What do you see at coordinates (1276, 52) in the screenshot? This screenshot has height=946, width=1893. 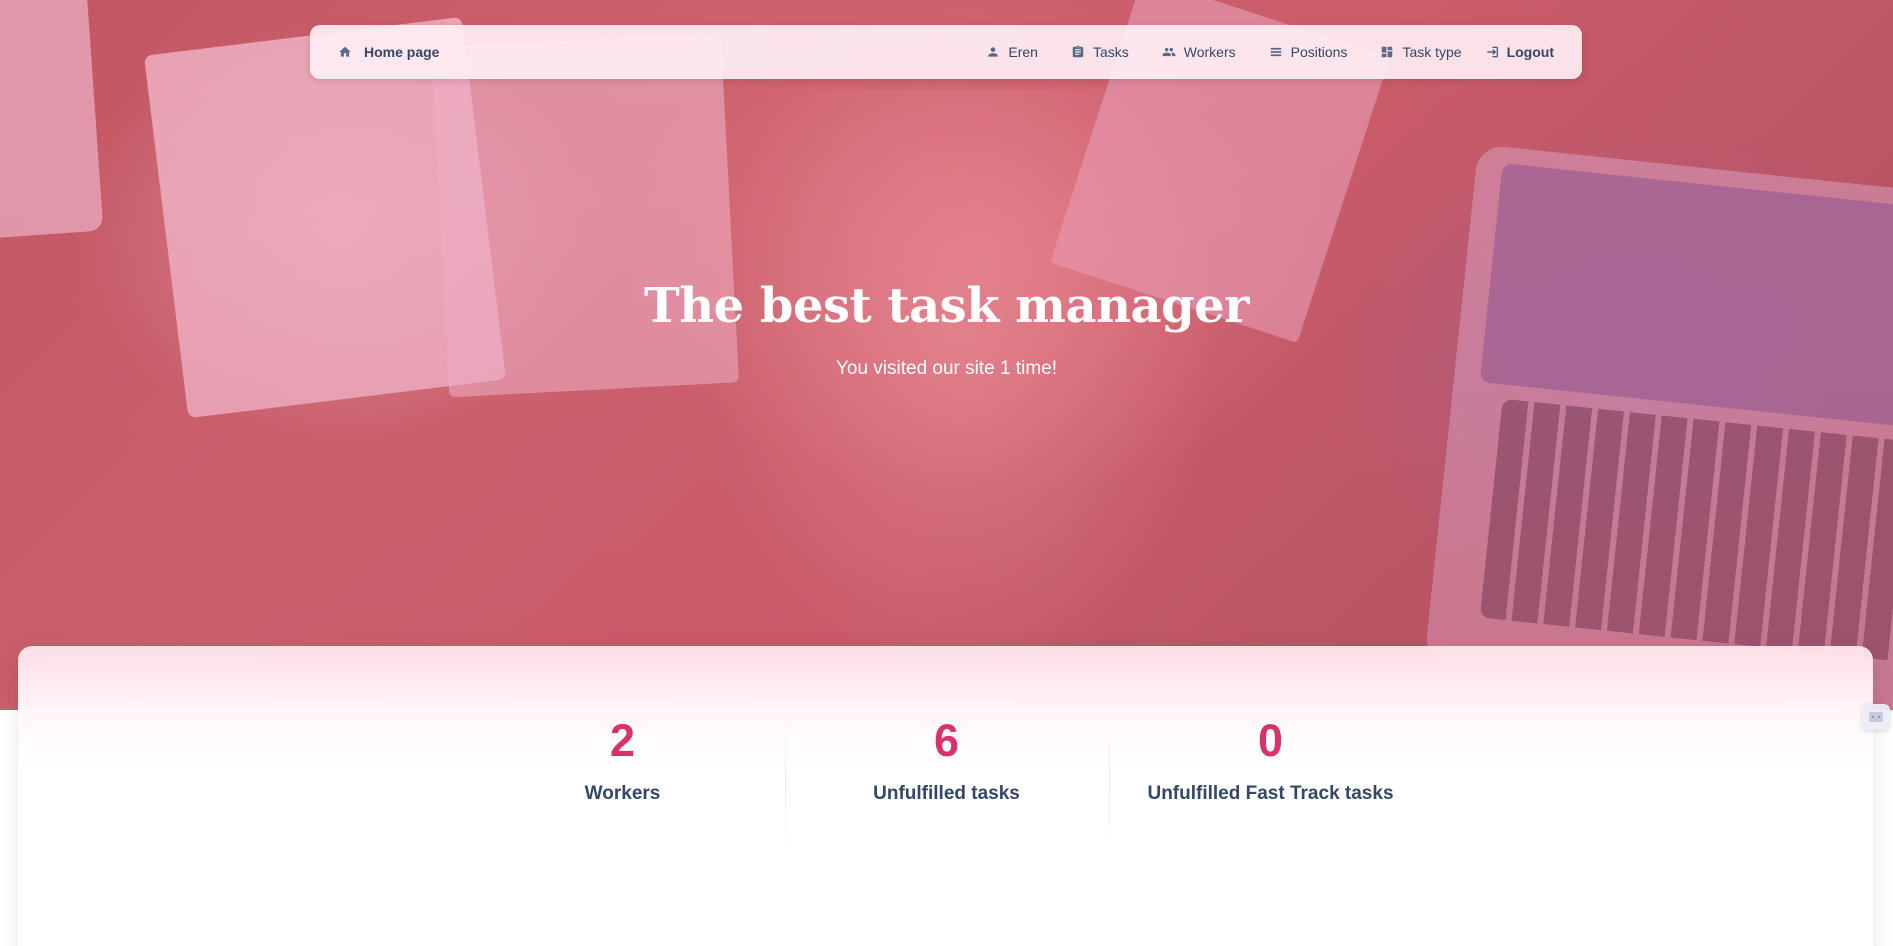 I see `list-icon` at bounding box center [1276, 52].